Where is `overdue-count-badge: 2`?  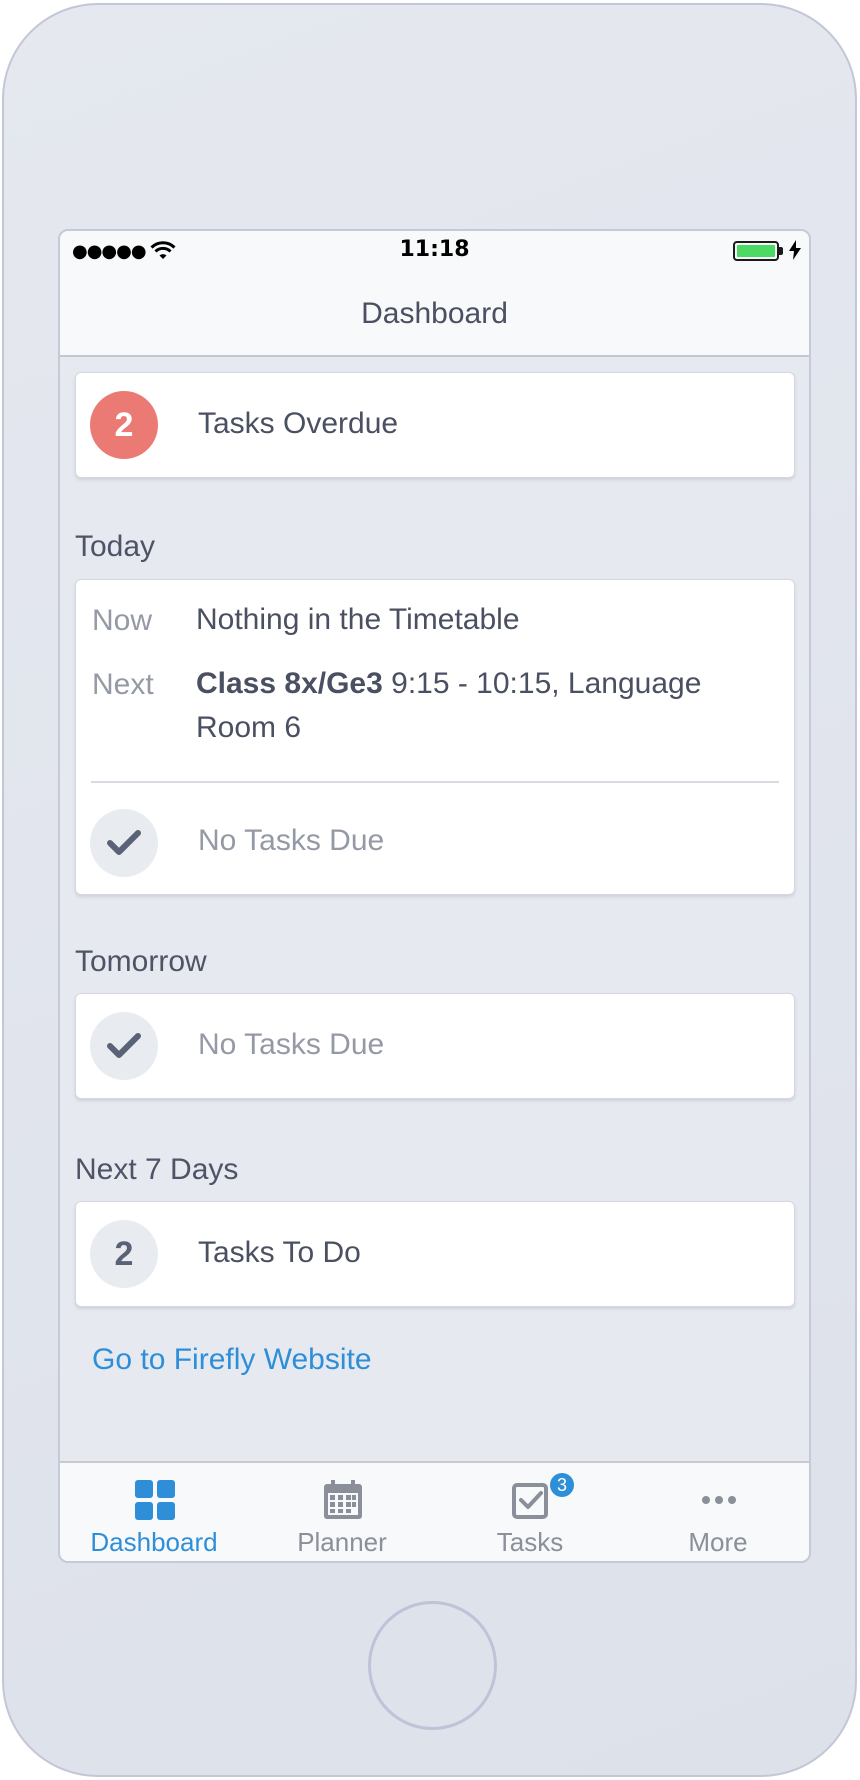
overdue-count-badge: 2 is located at coordinates (124, 425).